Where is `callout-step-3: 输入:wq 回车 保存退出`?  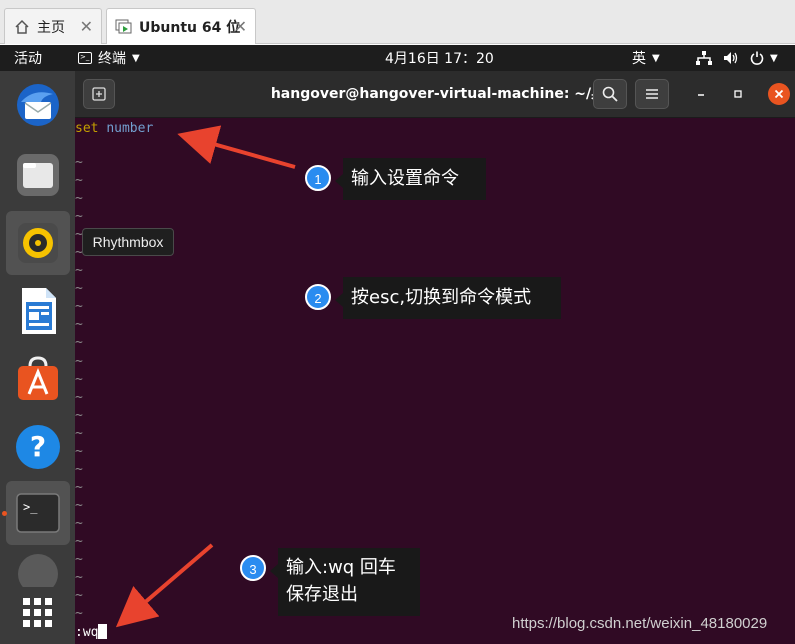 callout-step-3: 输入:wq 回车 保存退出 is located at coordinates (345, 582).